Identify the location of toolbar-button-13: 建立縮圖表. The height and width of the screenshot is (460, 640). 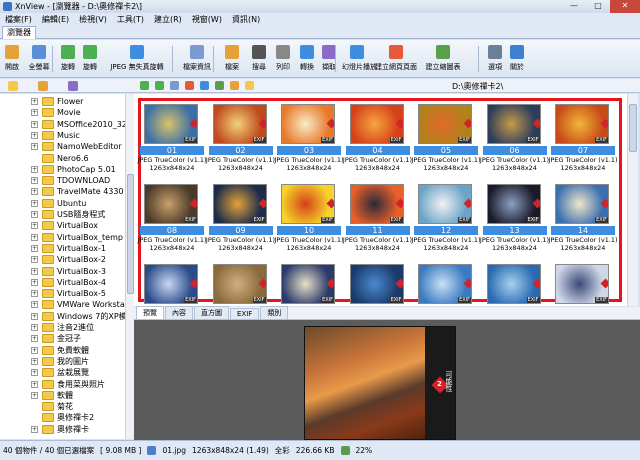
(443, 60).